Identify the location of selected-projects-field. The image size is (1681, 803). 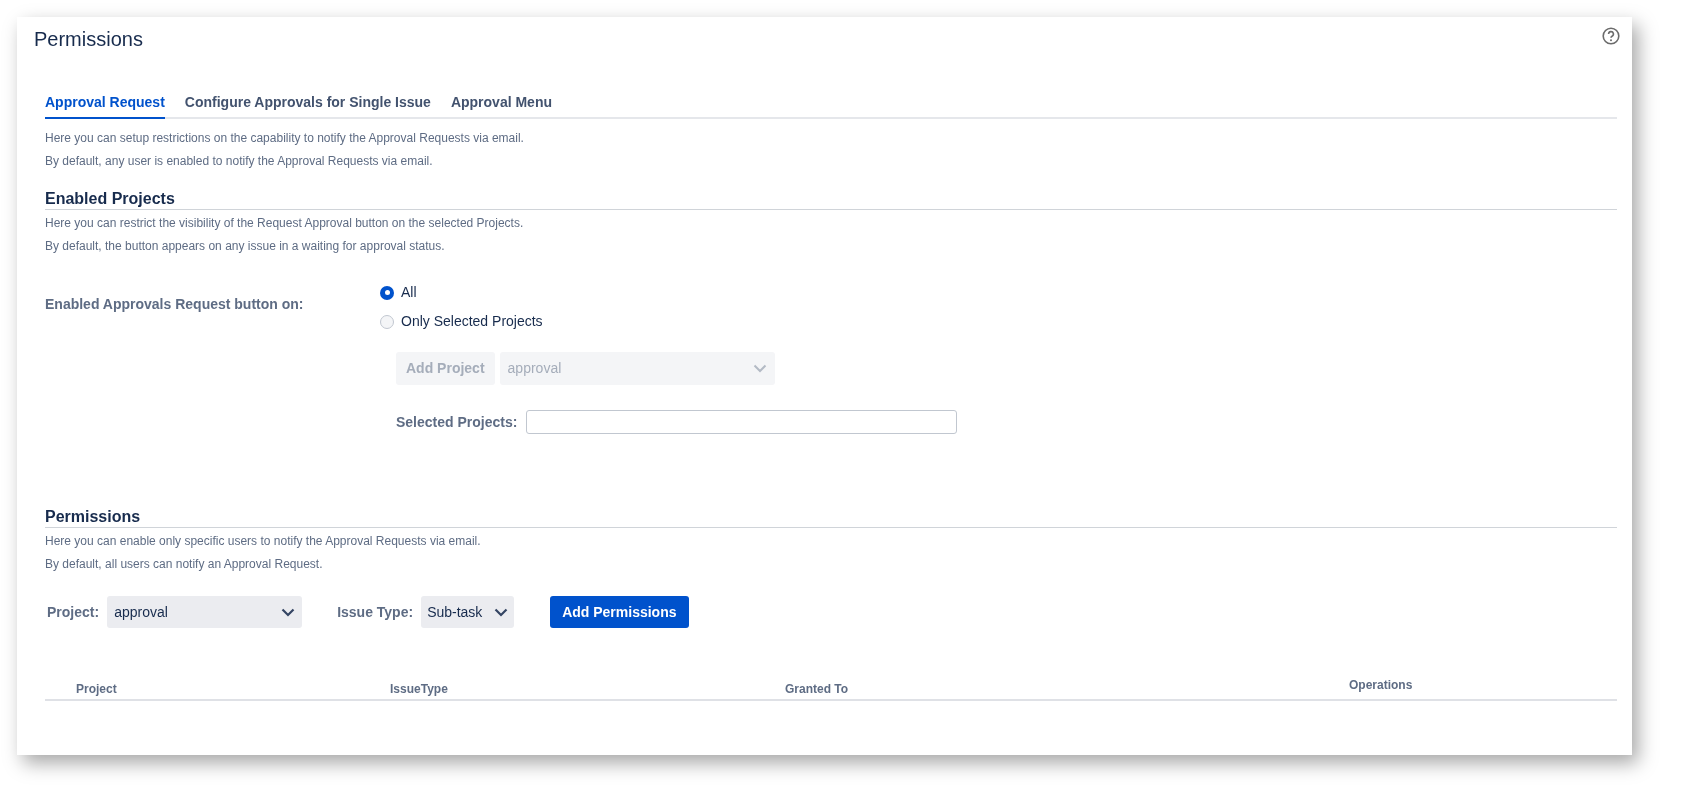
(742, 422).